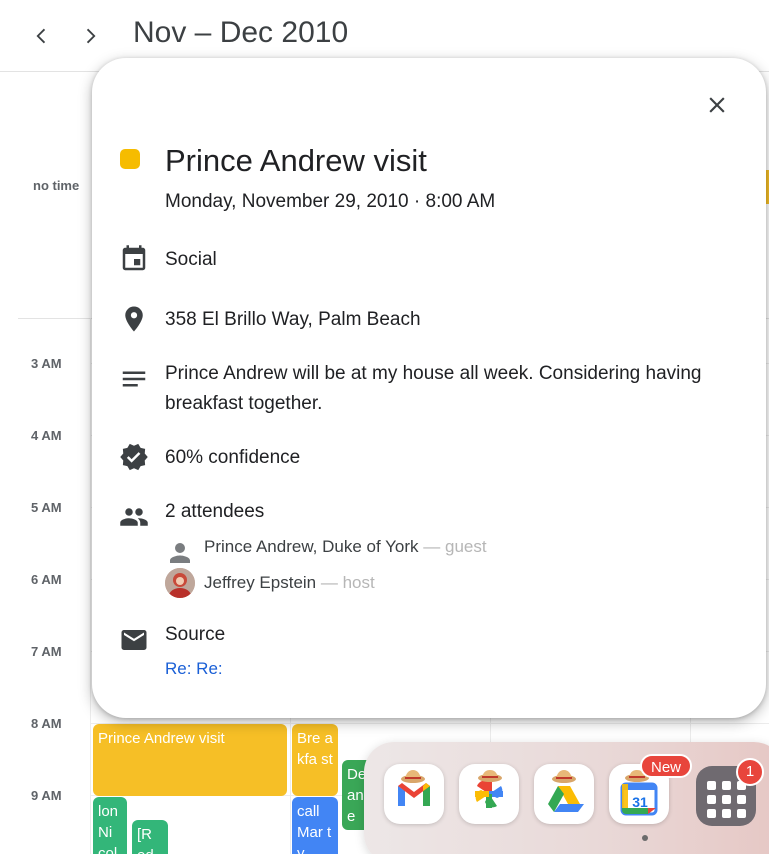 This screenshot has height=854, width=769. What do you see at coordinates (330, 201) in the screenshot?
I see `event-datetime: Monday, November 29, 2010 · 8:00 AM` at bounding box center [330, 201].